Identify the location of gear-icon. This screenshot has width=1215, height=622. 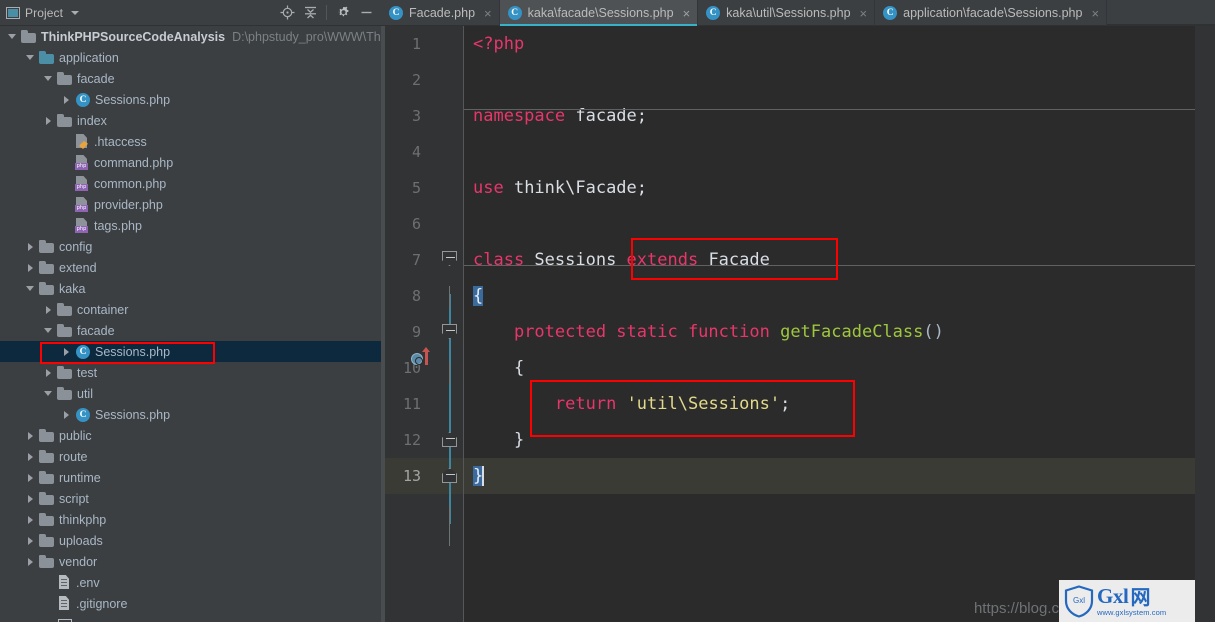
(343, 13).